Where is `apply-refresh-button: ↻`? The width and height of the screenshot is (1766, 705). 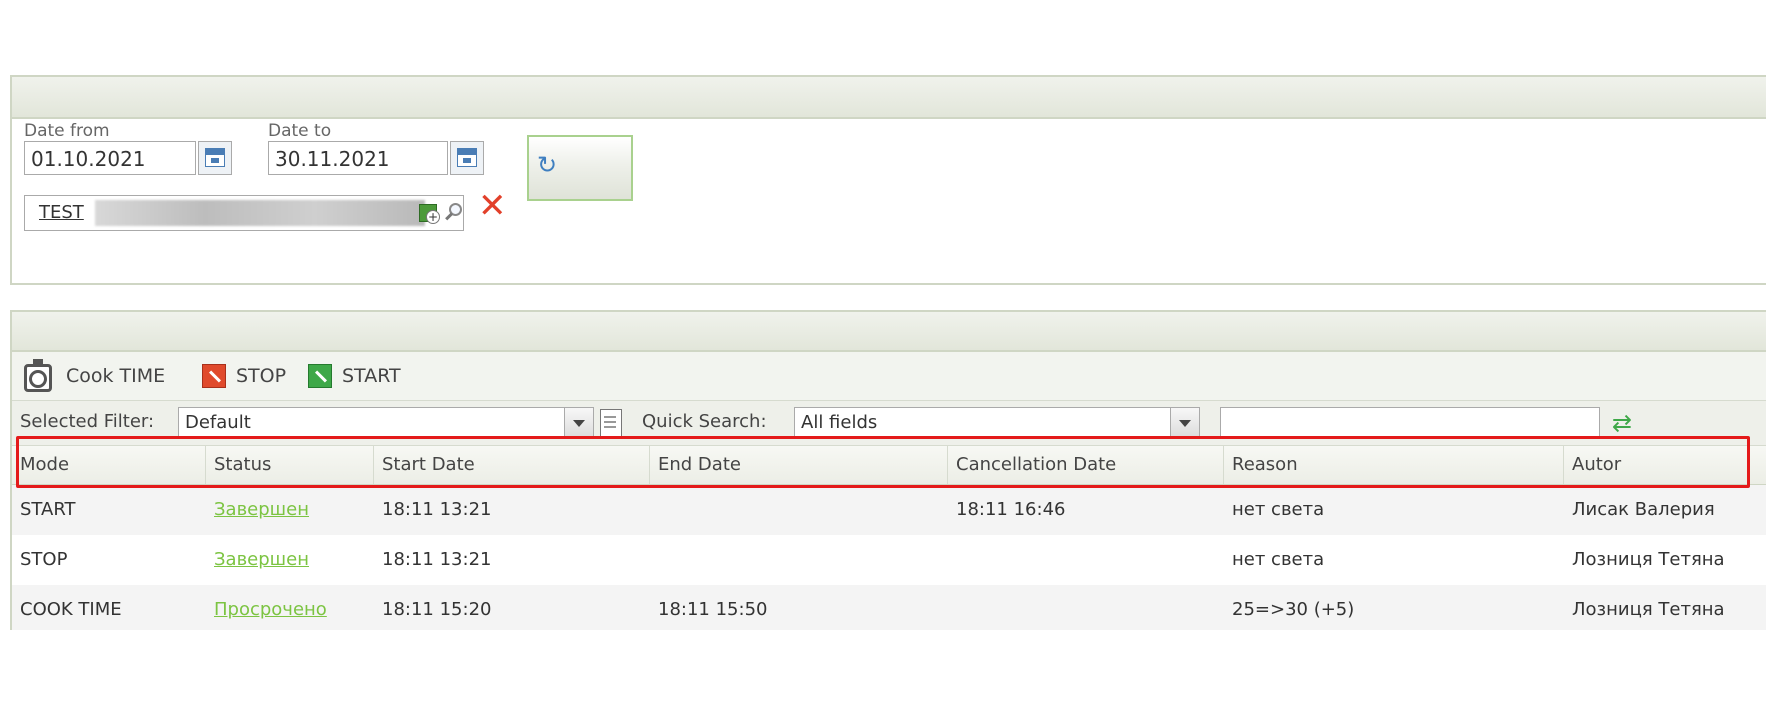
apply-refresh-button: ↻ is located at coordinates (580, 168).